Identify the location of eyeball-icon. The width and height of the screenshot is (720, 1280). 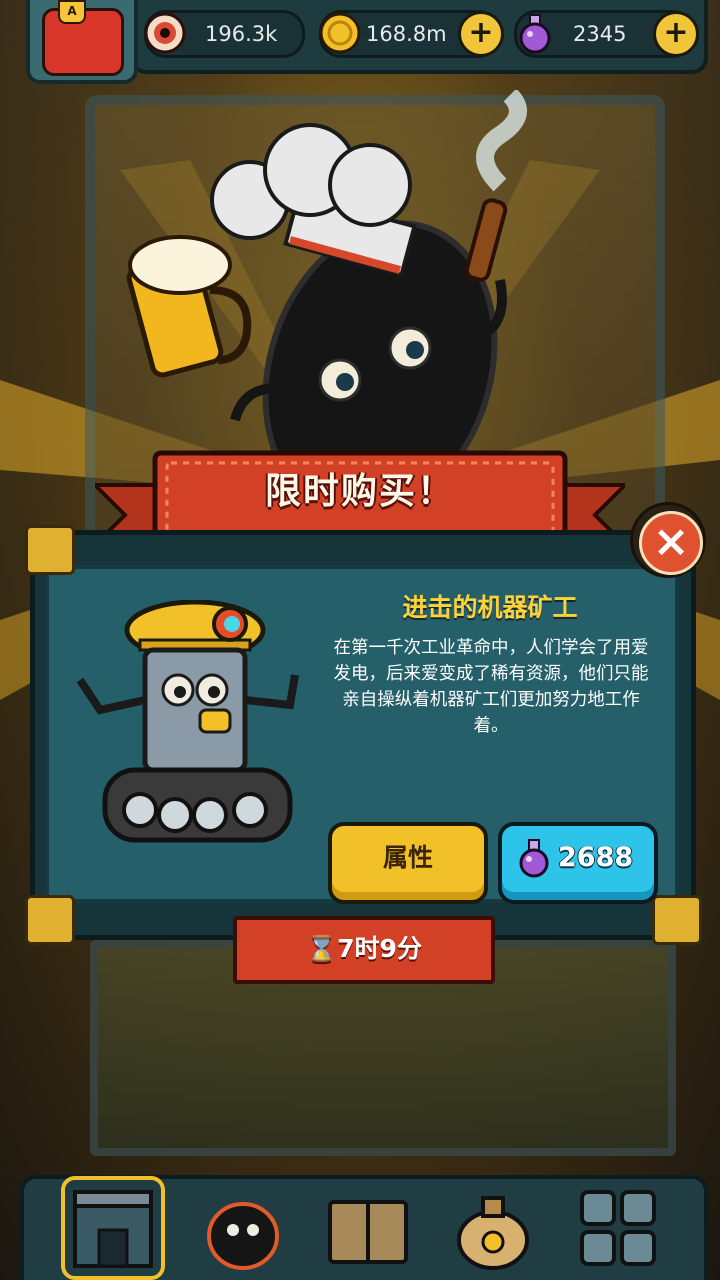
(165, 33).